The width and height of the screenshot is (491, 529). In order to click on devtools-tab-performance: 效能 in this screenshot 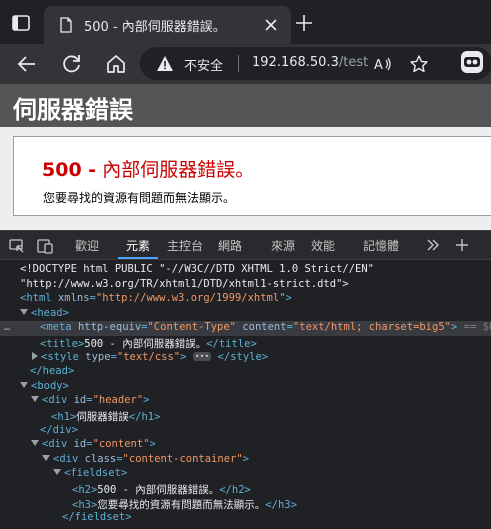, I will do `click(323, 245)`.